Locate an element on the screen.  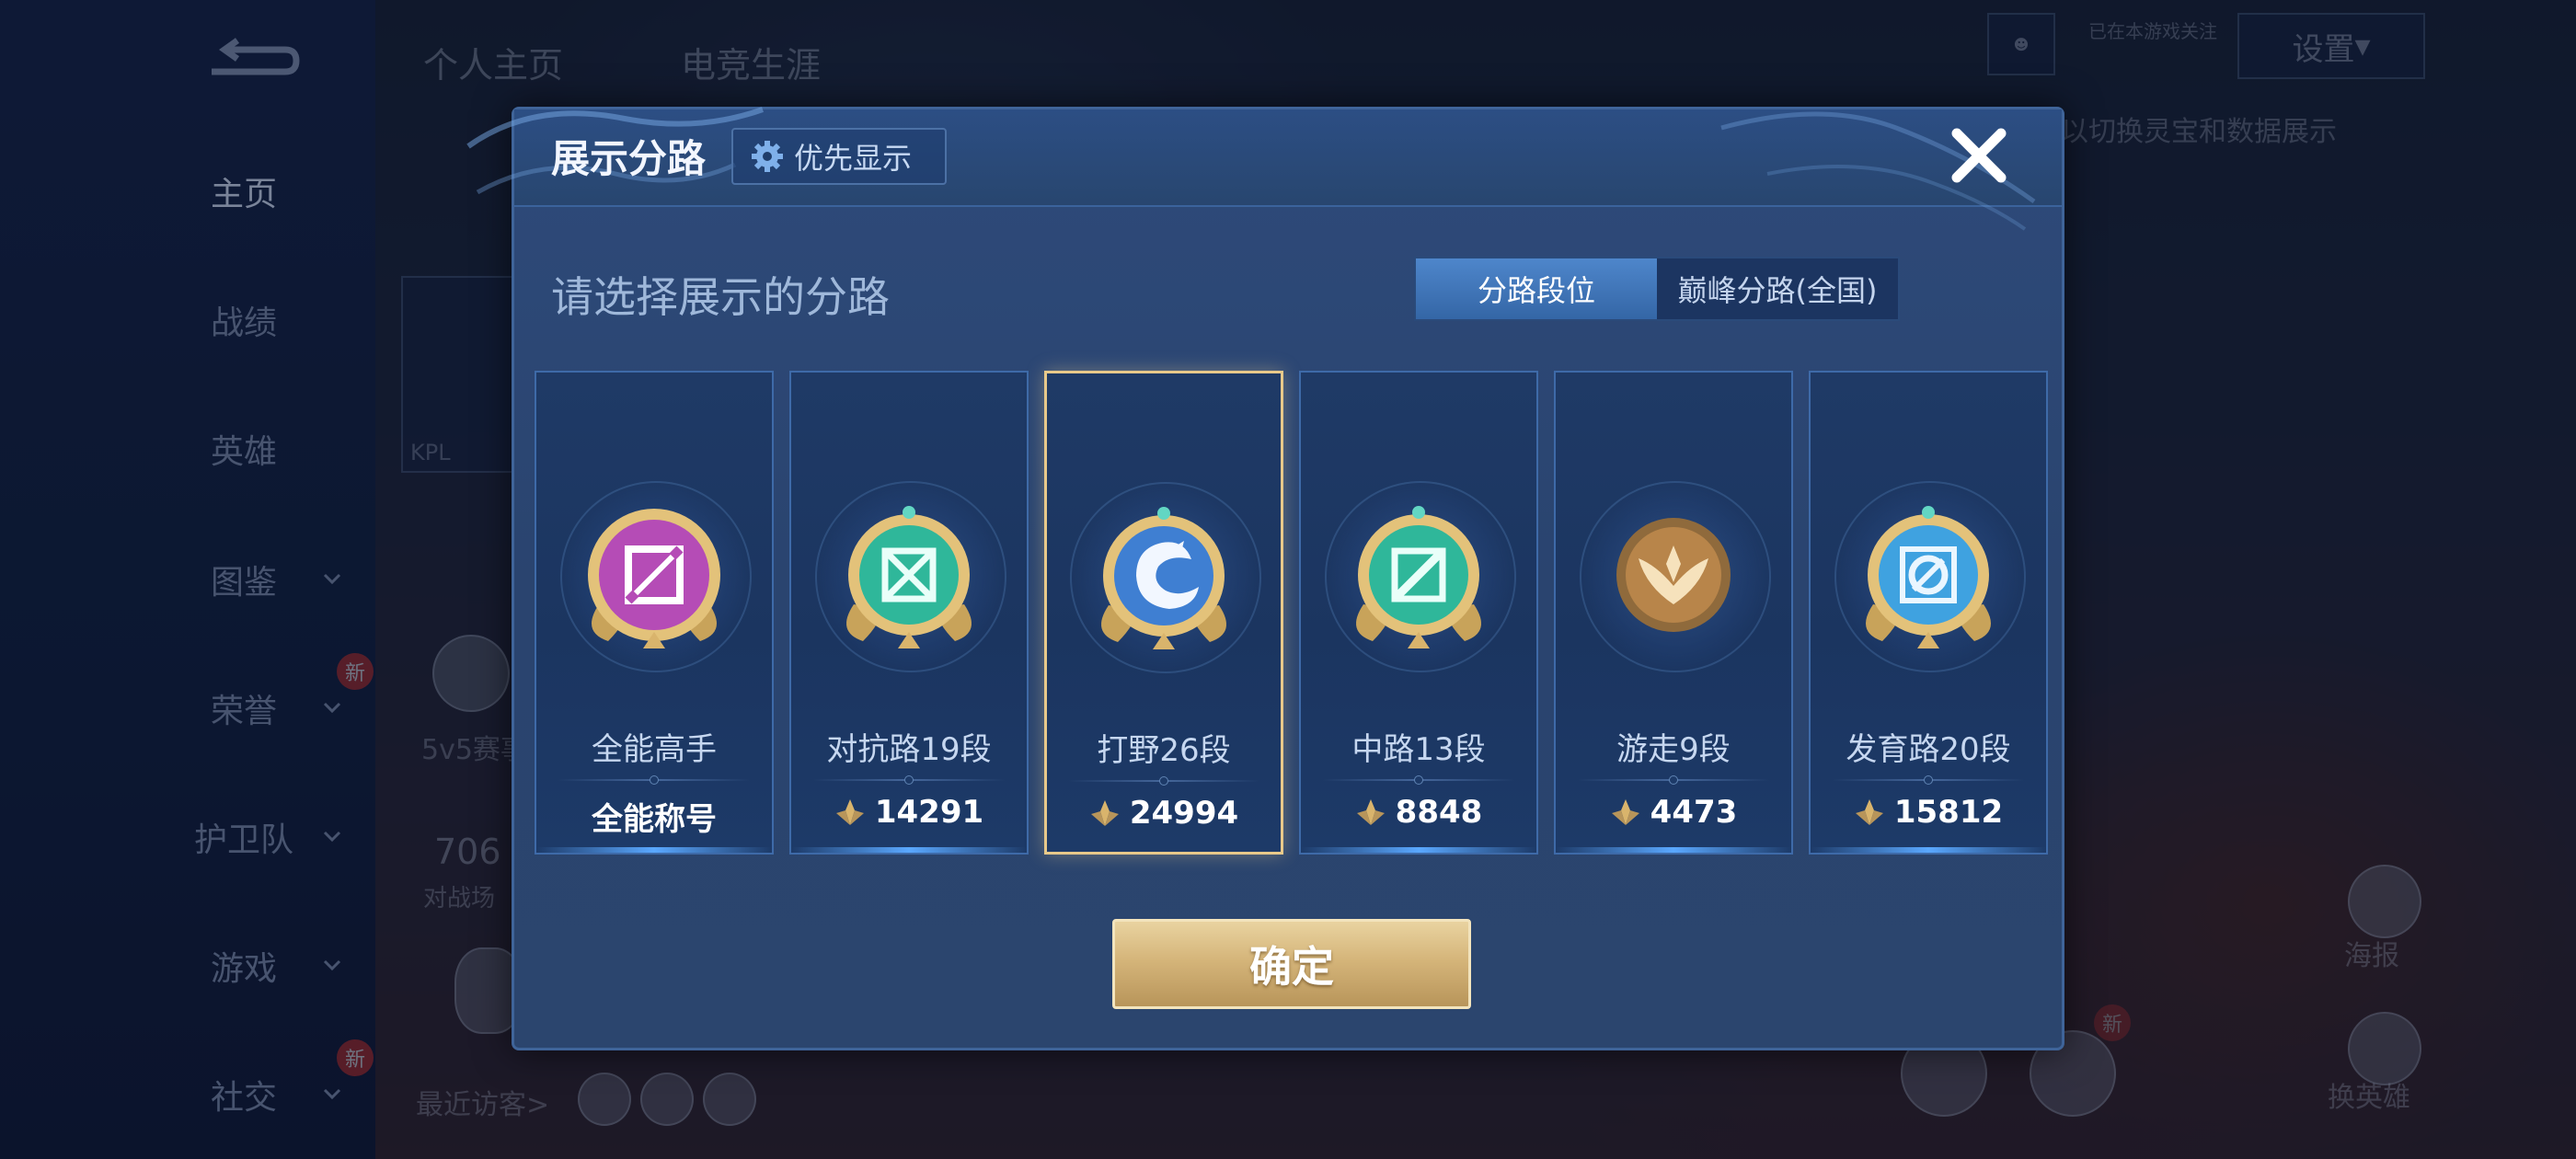
lane-name: 游走9段 is located at coordinates (1673, 749).